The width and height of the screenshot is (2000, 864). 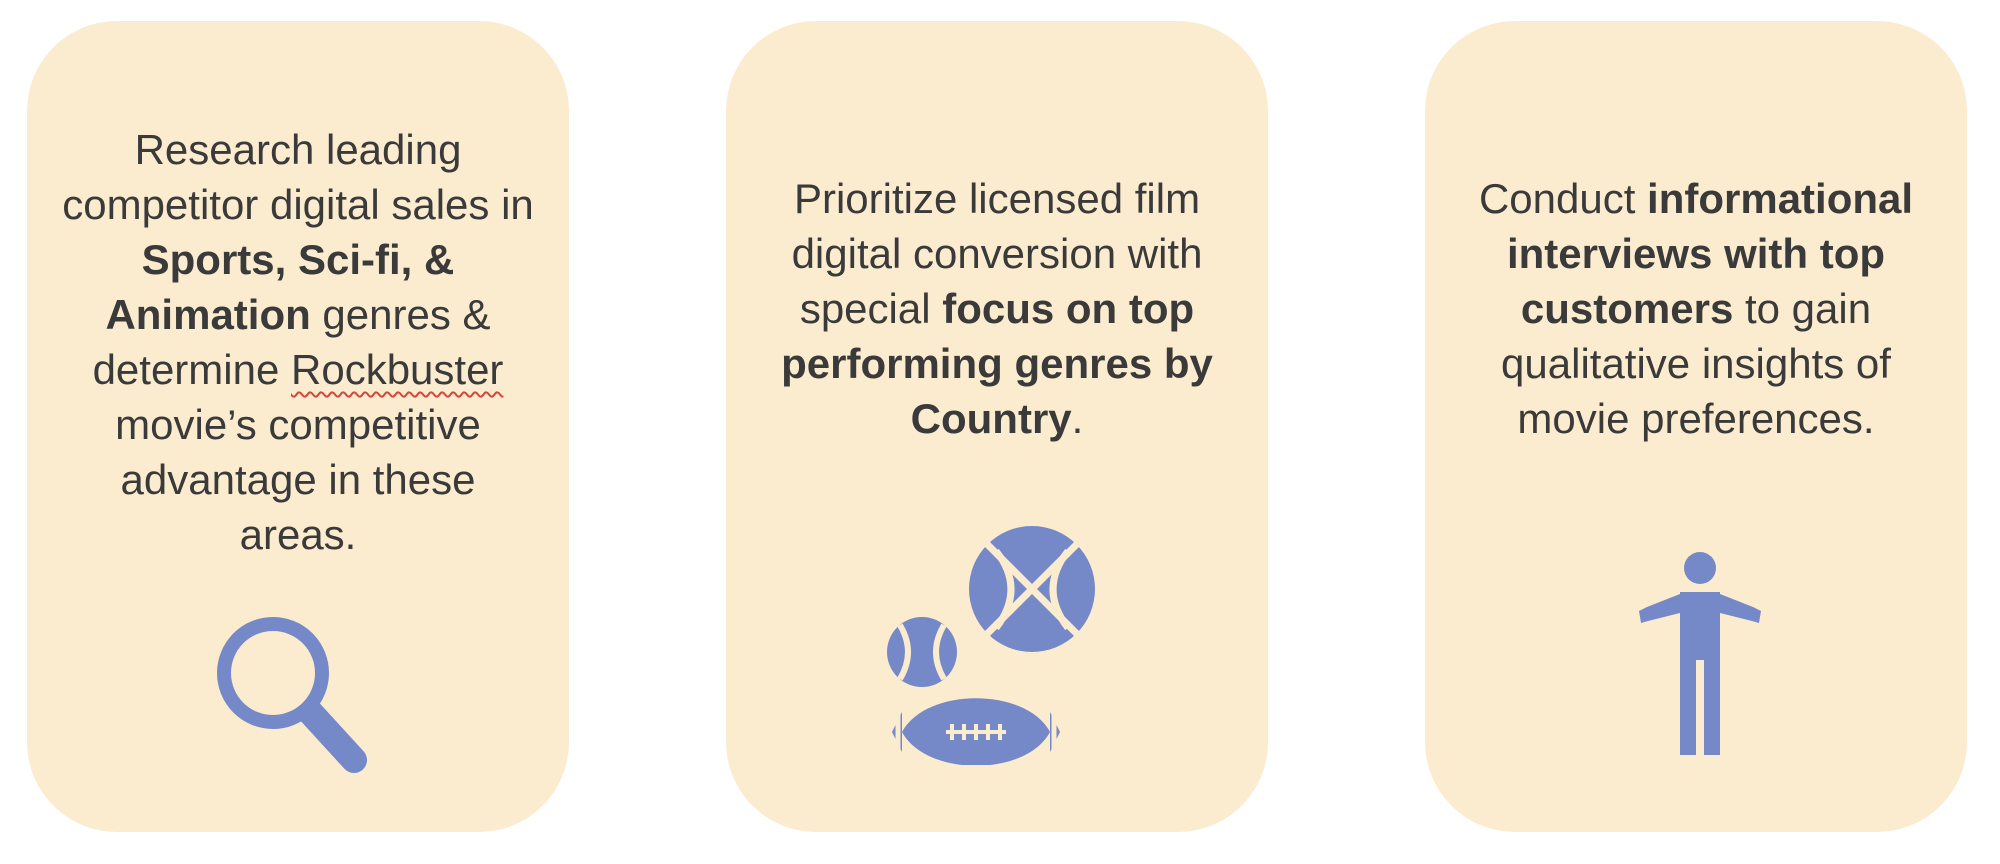 What do you see at coordinates (1032, 589) in the screenshot?
I see `basketball-icon` at bounding box center [1032, 589].